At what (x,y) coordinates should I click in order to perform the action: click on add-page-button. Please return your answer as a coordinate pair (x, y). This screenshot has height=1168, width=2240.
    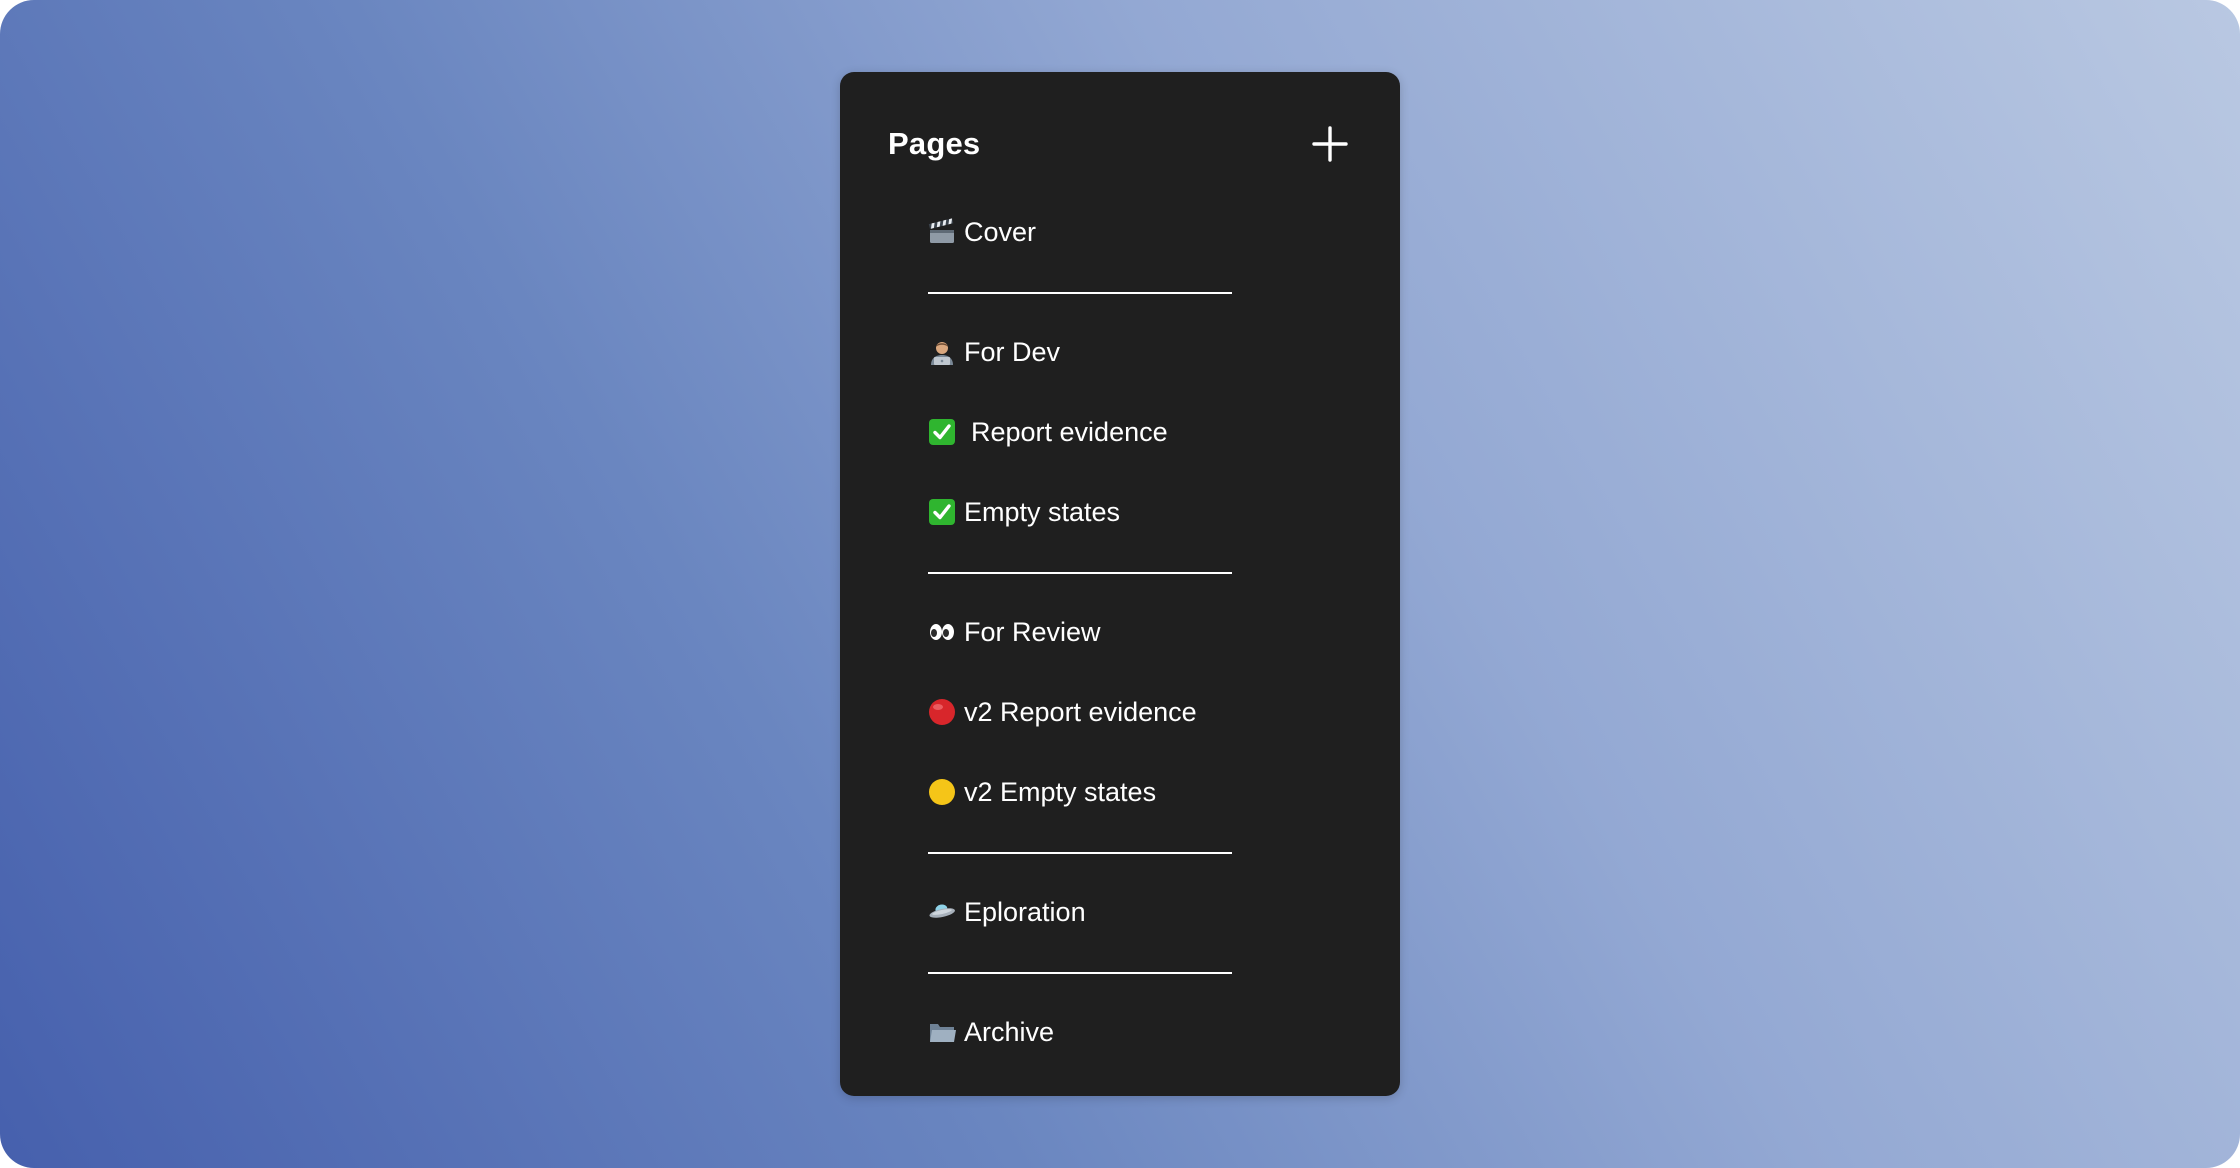
    Looking at the image, I should click on (1330, 144).